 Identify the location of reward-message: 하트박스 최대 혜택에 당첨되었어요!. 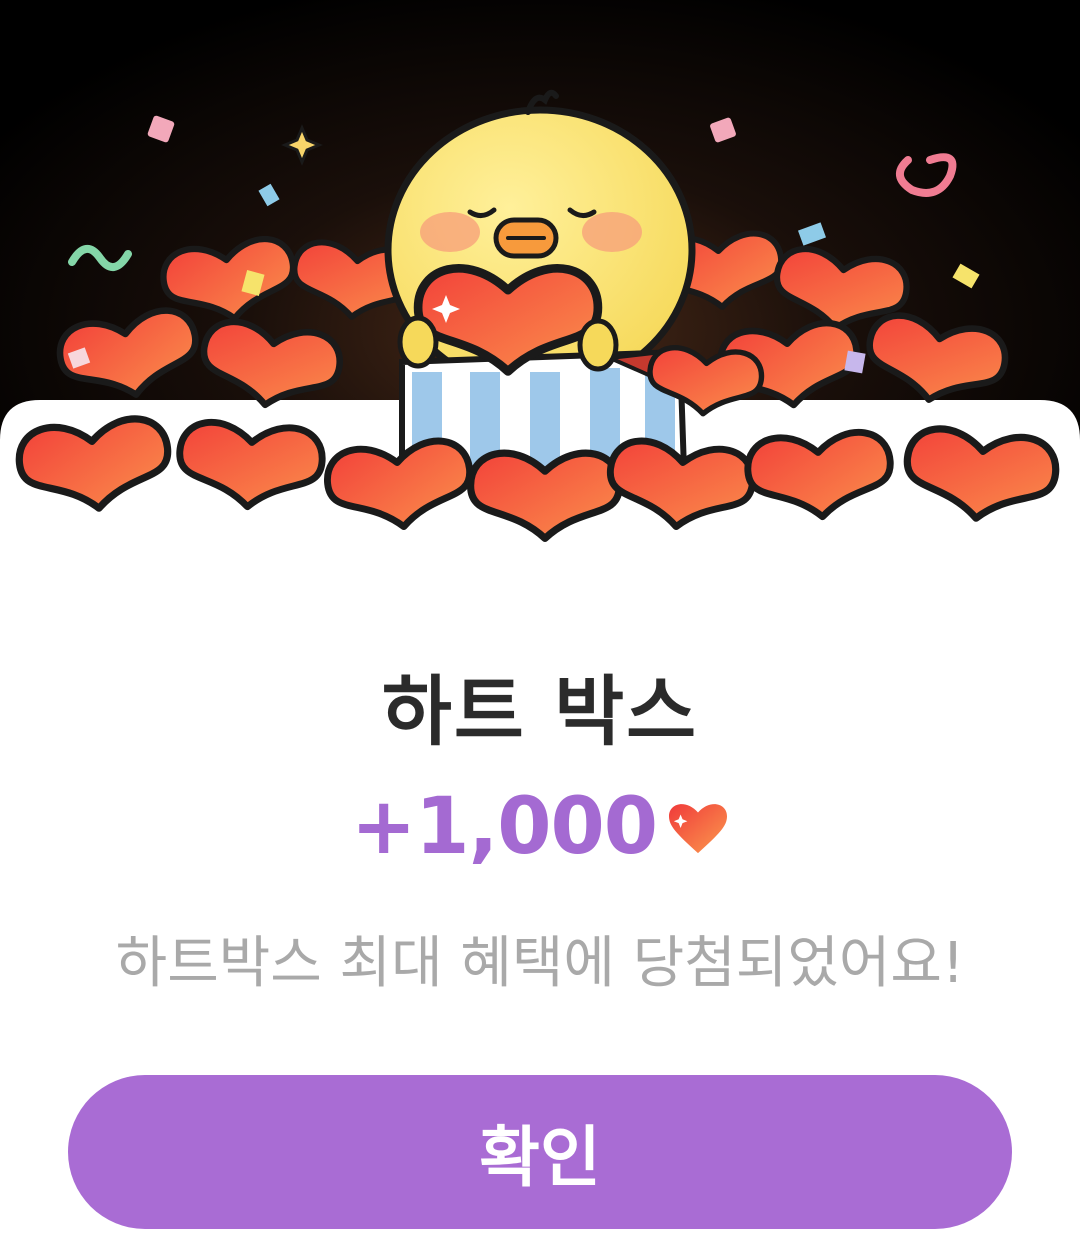
(540, 963).